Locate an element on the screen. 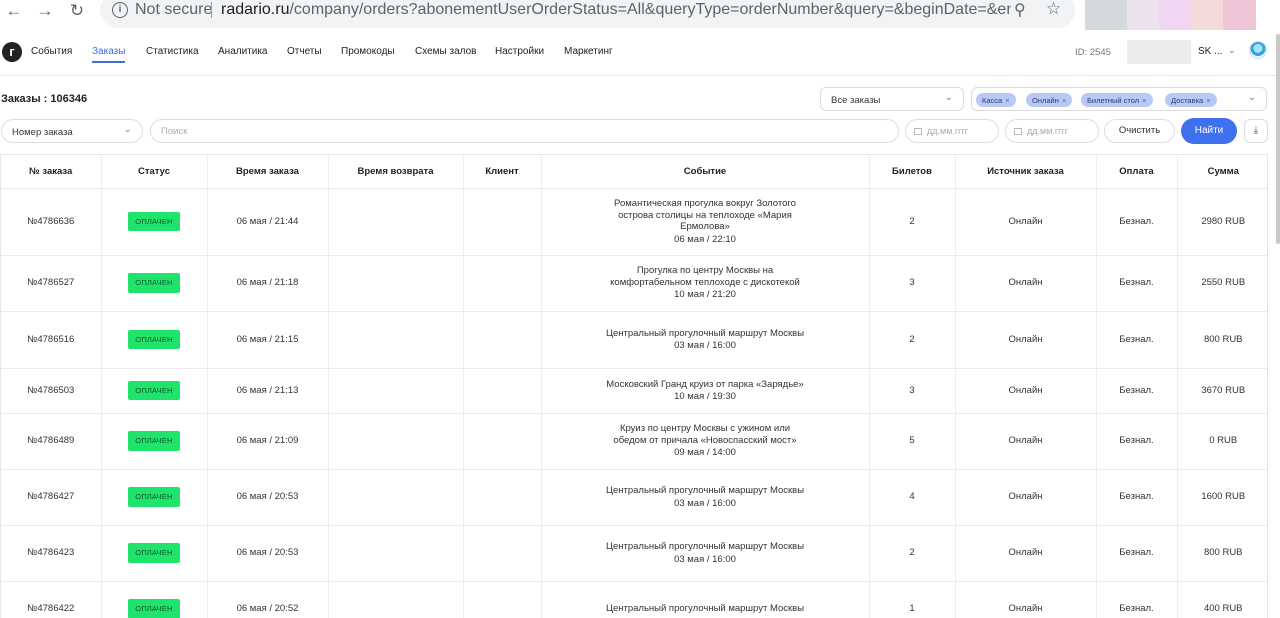 Image resolution: width=1280 pixels, height=618 pixels. orders-filter-select: Все заказы ⌄ is located at coordinates (892, 99).